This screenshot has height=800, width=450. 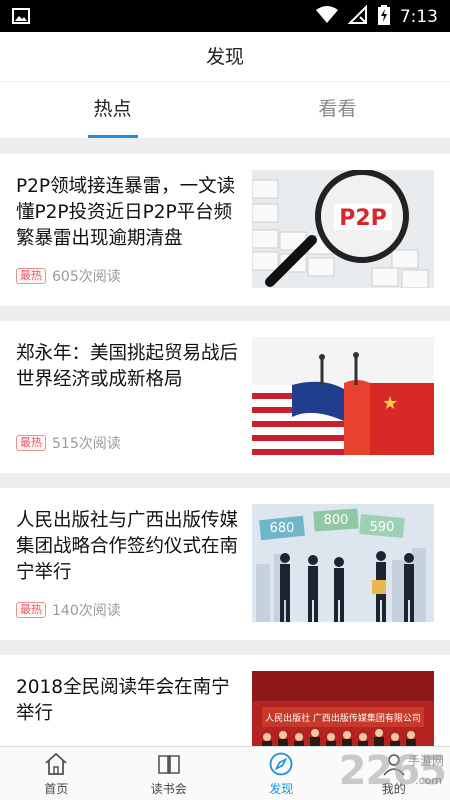 I want to click on article-thumbnail: 人民出版社 广西出版传媒集团有限公司, so click(x=343, y=708).